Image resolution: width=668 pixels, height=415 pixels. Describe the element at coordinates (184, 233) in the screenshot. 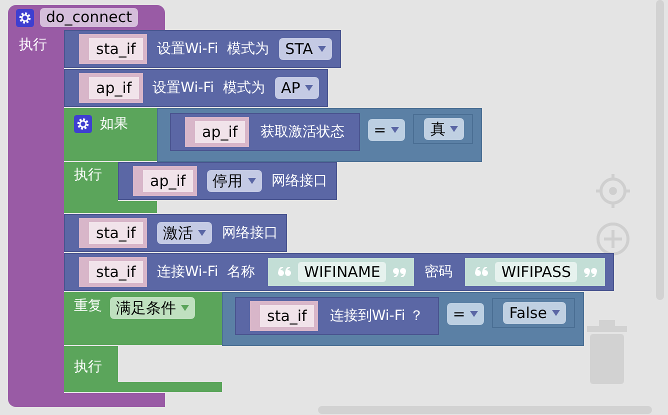

I see `dropdown-field: 激活` at that location.